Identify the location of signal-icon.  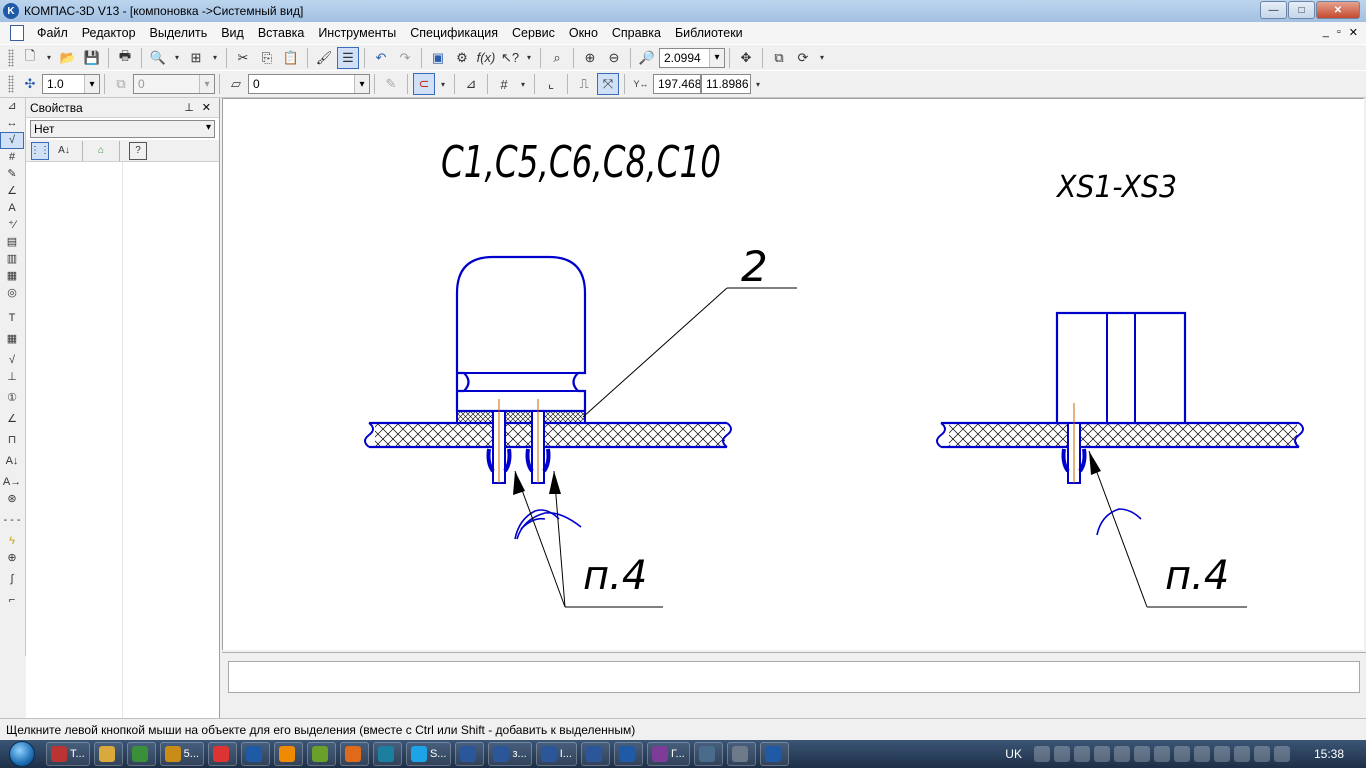
(1261, 754).